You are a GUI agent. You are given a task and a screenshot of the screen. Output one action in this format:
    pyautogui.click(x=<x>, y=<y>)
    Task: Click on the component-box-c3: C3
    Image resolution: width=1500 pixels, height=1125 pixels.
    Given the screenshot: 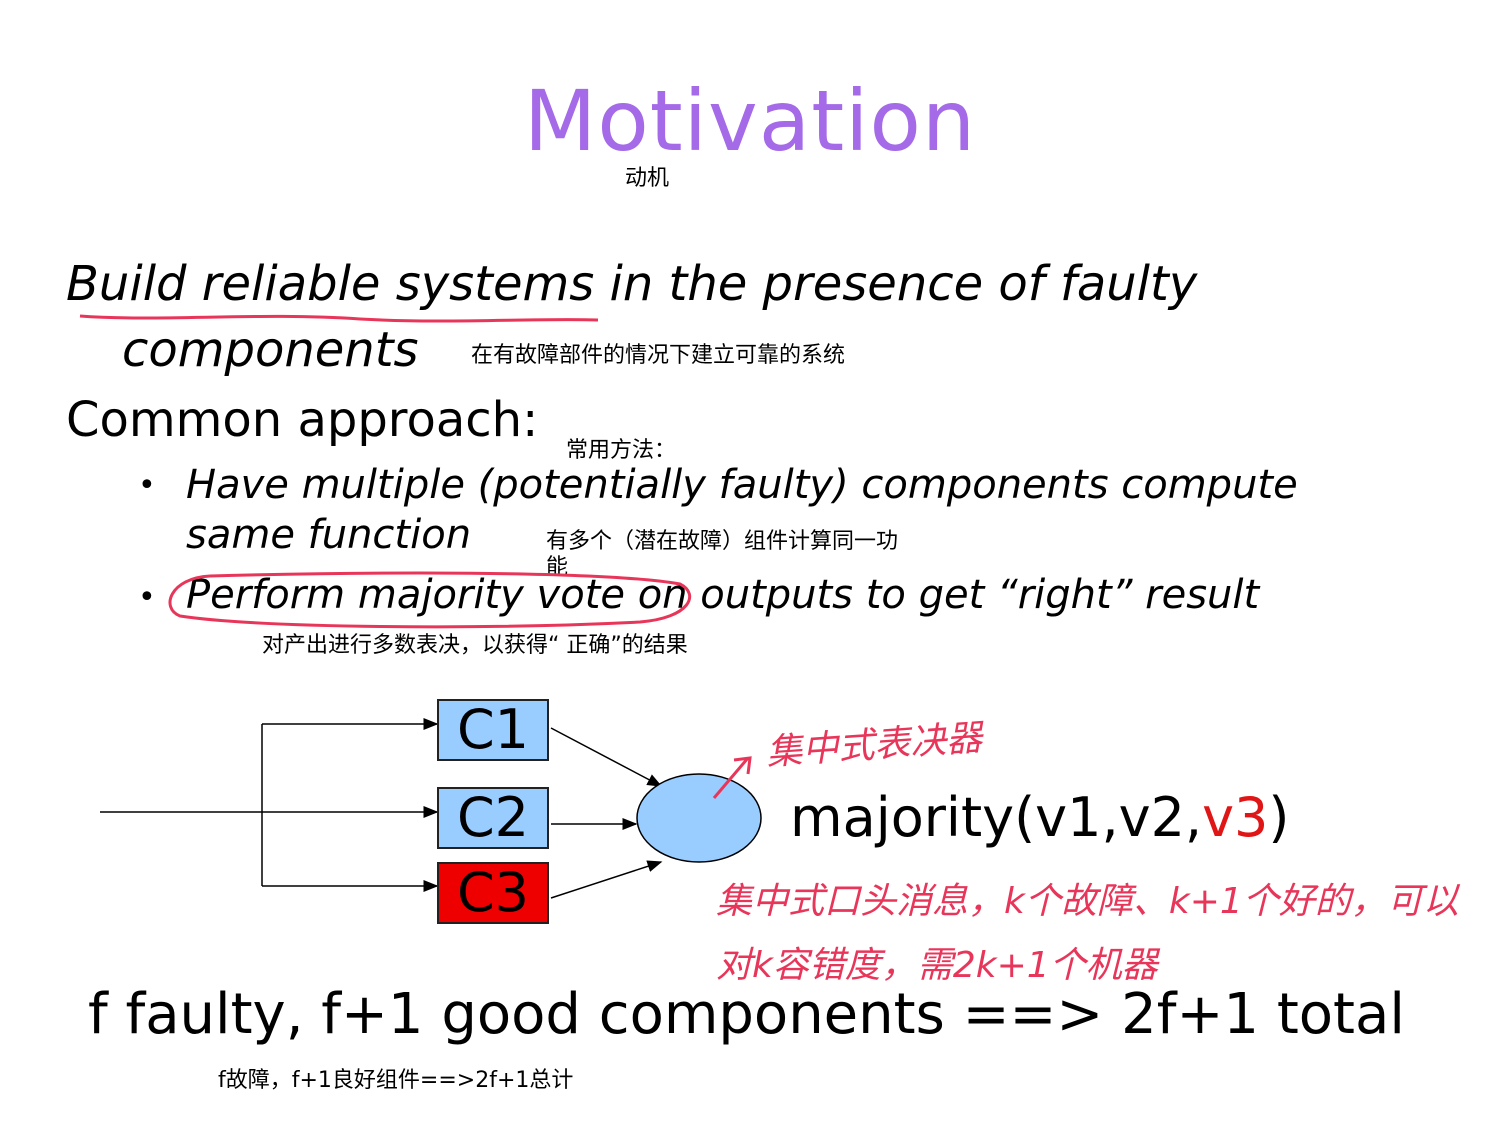 What is the action you would take?
    pyautogui.click(x=493, y=893)
    